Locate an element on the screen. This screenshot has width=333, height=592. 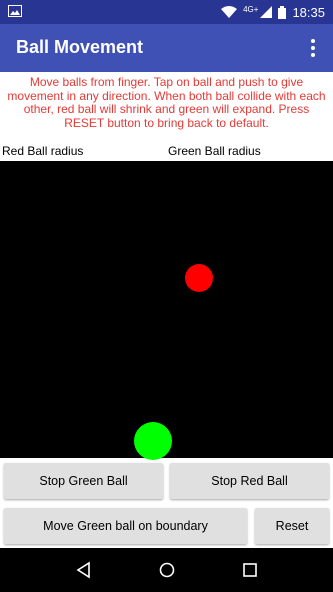
signal-icon is located at coordinates (266, 12).